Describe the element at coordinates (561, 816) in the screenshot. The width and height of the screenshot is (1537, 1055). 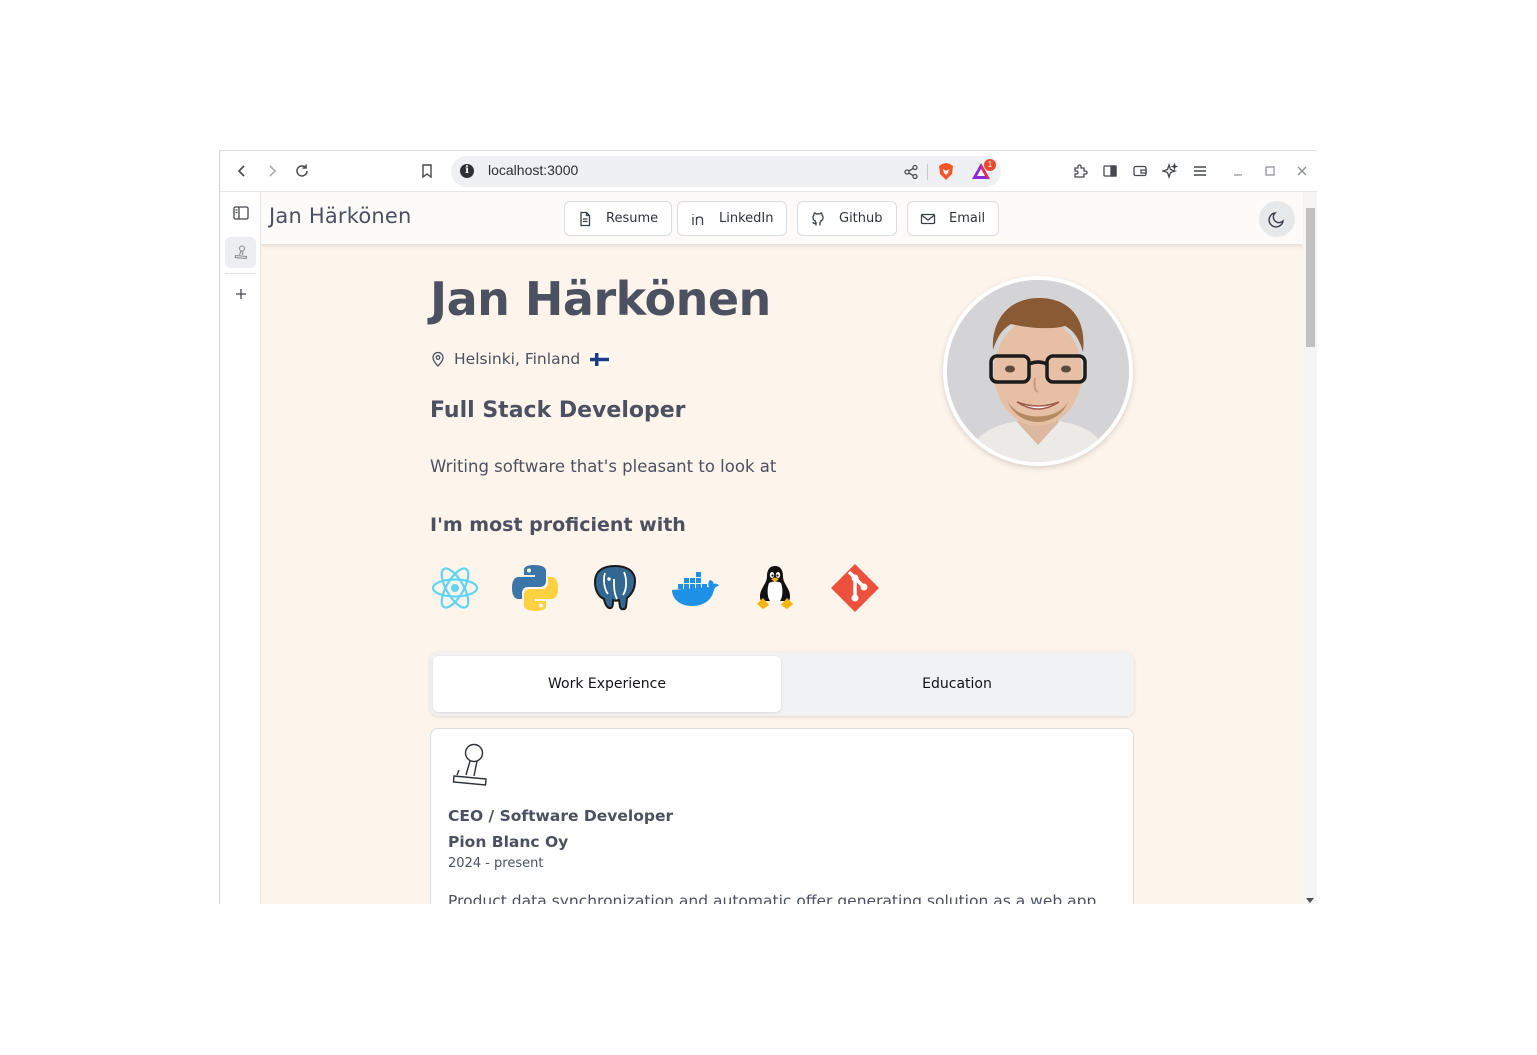
I see `experience-role: CEO / Software Developer` at that location.